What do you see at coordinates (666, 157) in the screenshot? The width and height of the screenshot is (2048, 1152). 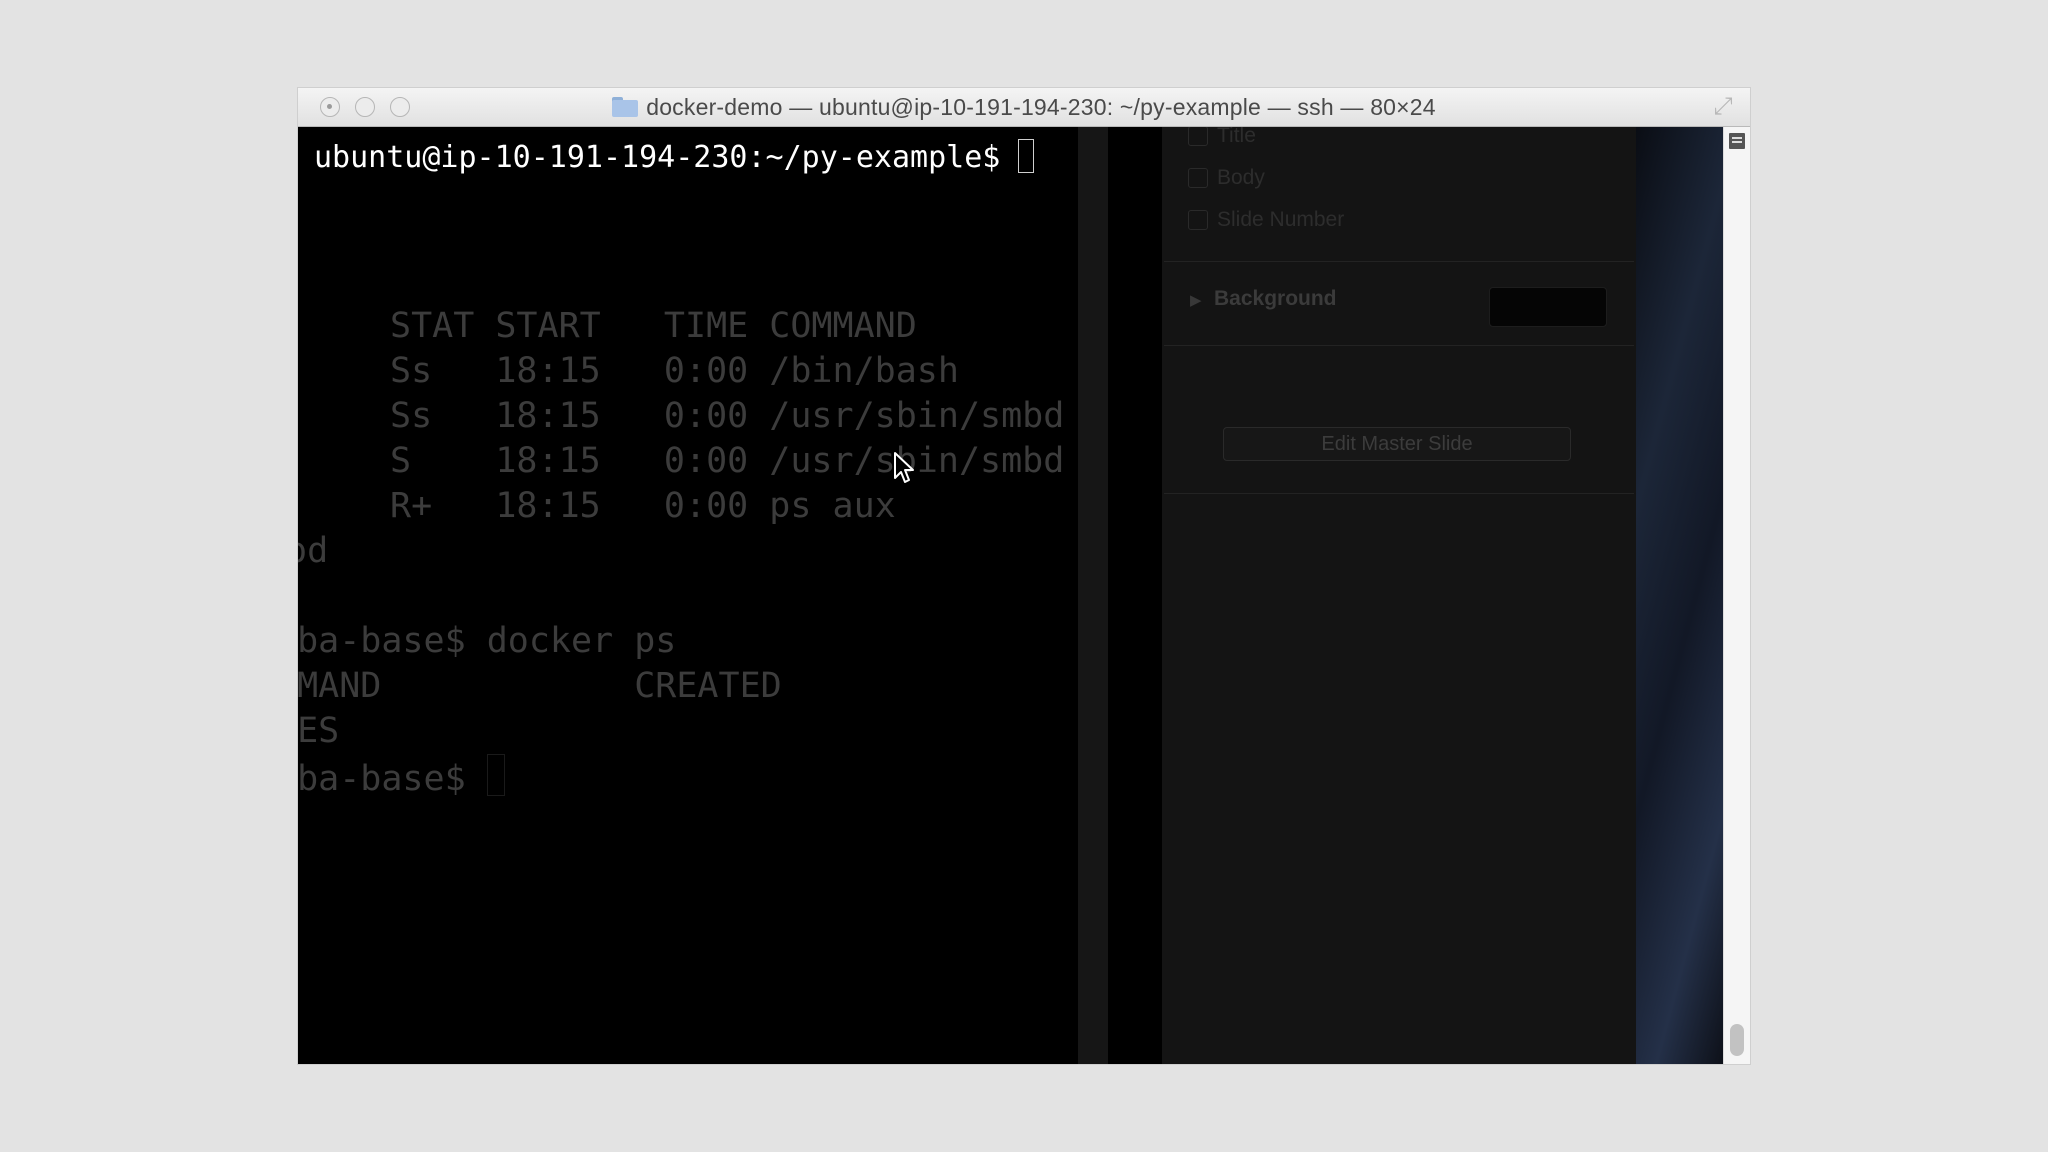 I see `prompt-text: ubuntu@ip-10-191-194-230:~/py-example$` at bounding box center [666, 157].